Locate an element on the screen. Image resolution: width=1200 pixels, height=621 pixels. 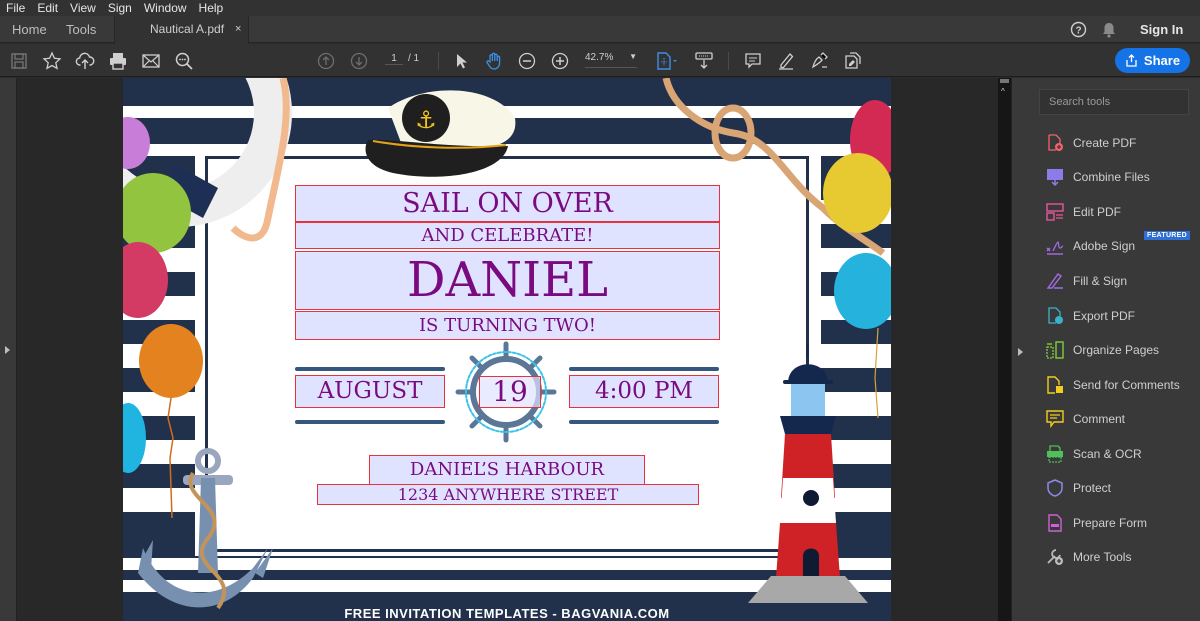
more-tools-icon is located at coordinates (1055, 557).